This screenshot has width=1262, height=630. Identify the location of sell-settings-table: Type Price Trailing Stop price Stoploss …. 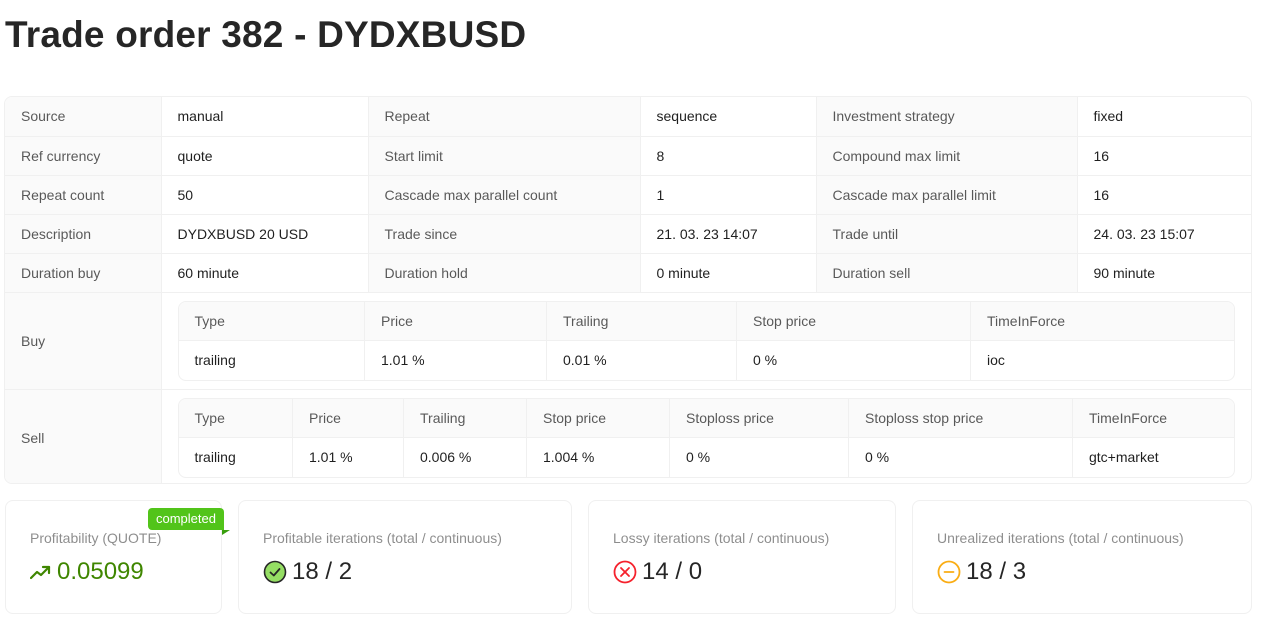
(706, 437).